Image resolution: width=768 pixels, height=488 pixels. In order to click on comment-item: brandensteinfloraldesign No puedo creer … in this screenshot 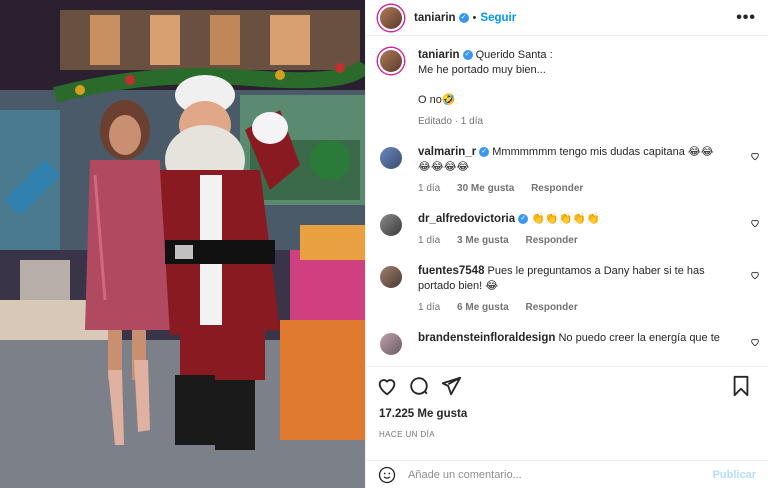, I will do `click(567, 336)`.